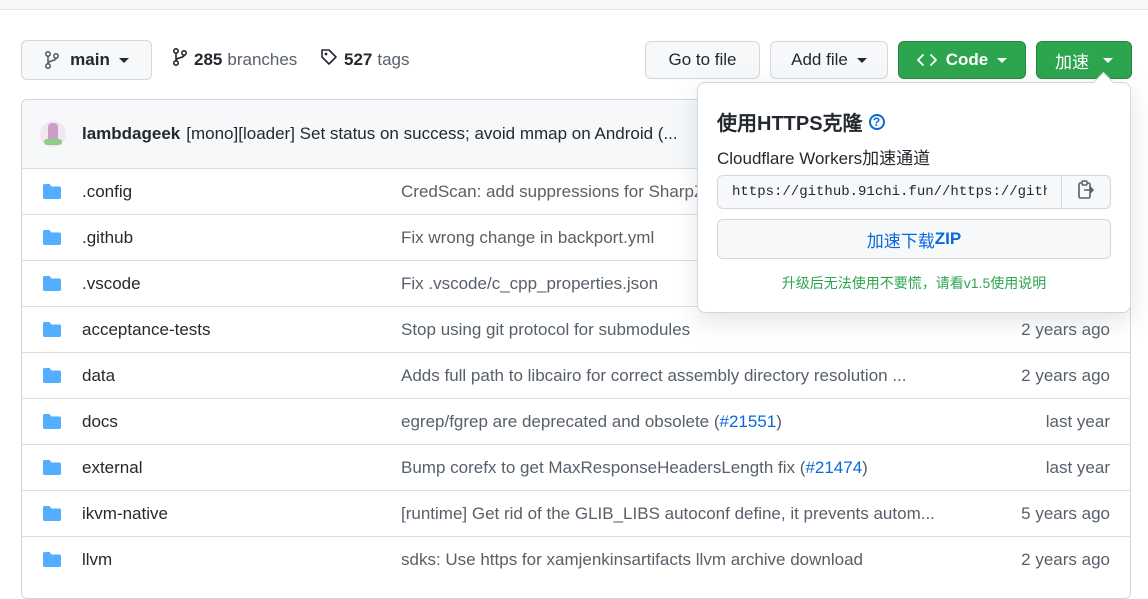 The image size is (1148, 599). What do you see at coordinates (900, 241) in the screenshot?
I see `zip-prefix: 加速下载` at bounding box center [900, 241].